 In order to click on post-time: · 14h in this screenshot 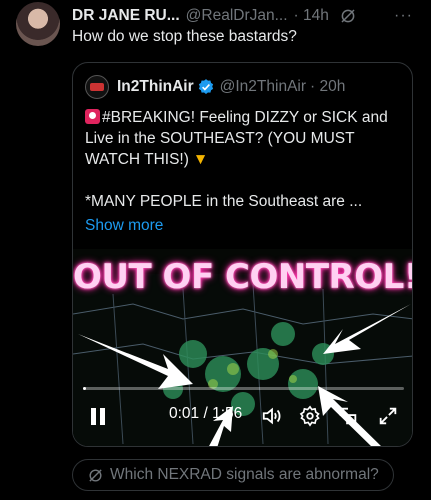, I will do `click(311, 16)`.